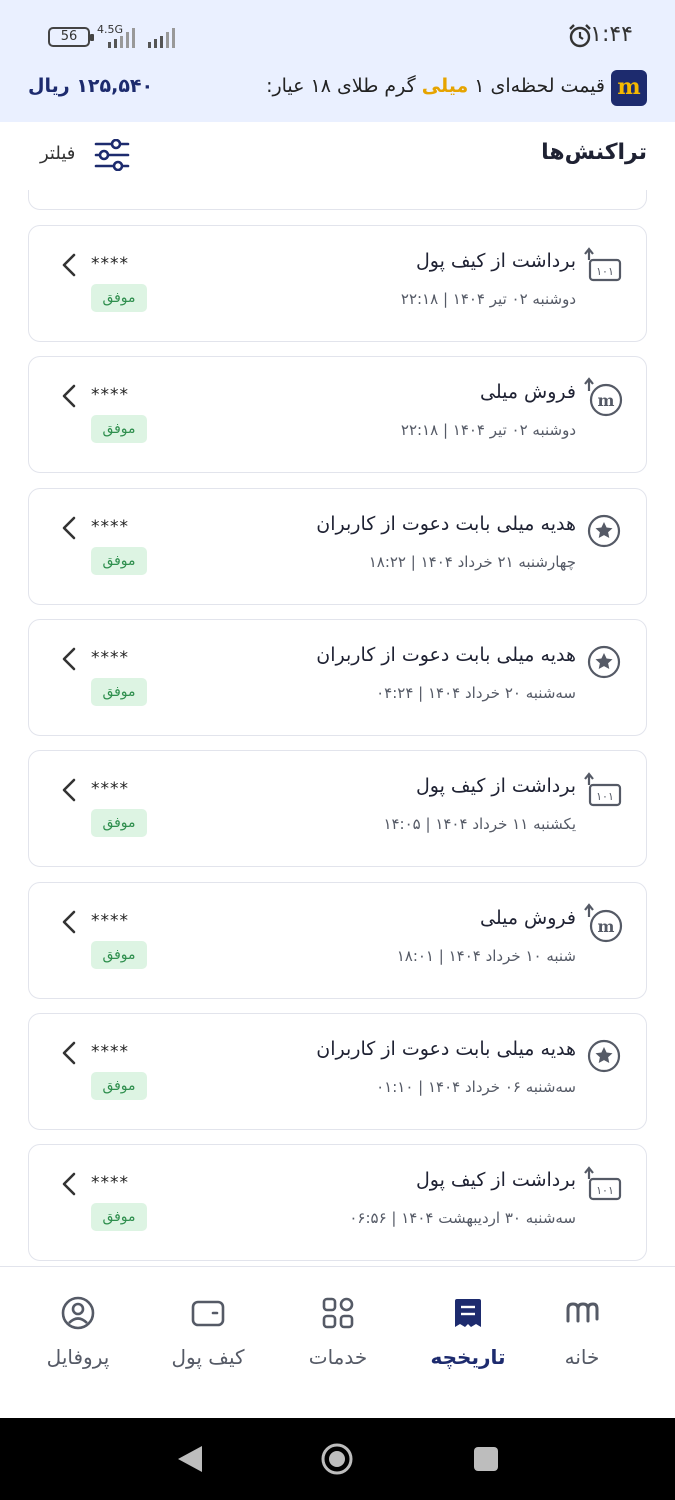 The width and height of the screenshot is (675, 1500). Describe the element at coordinates (582, 1312) in the screenshot. I see `home-logo-icon` at that location.